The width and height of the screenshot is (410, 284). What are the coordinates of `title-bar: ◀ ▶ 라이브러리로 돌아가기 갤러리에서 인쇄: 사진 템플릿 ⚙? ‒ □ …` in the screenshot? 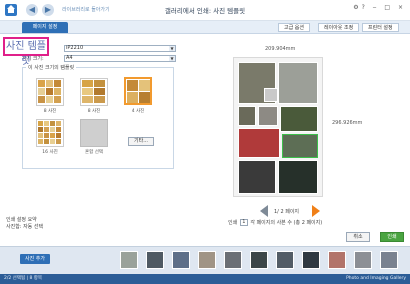 It's located at (205, 10).